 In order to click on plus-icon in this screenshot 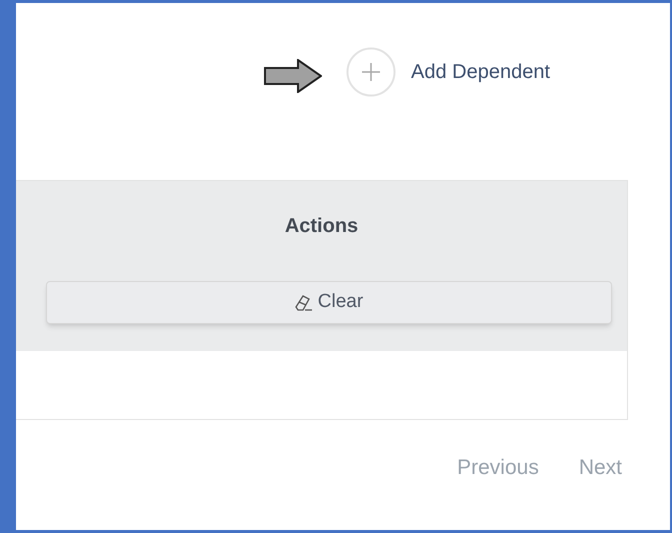, I will do `click(371, 72)`.